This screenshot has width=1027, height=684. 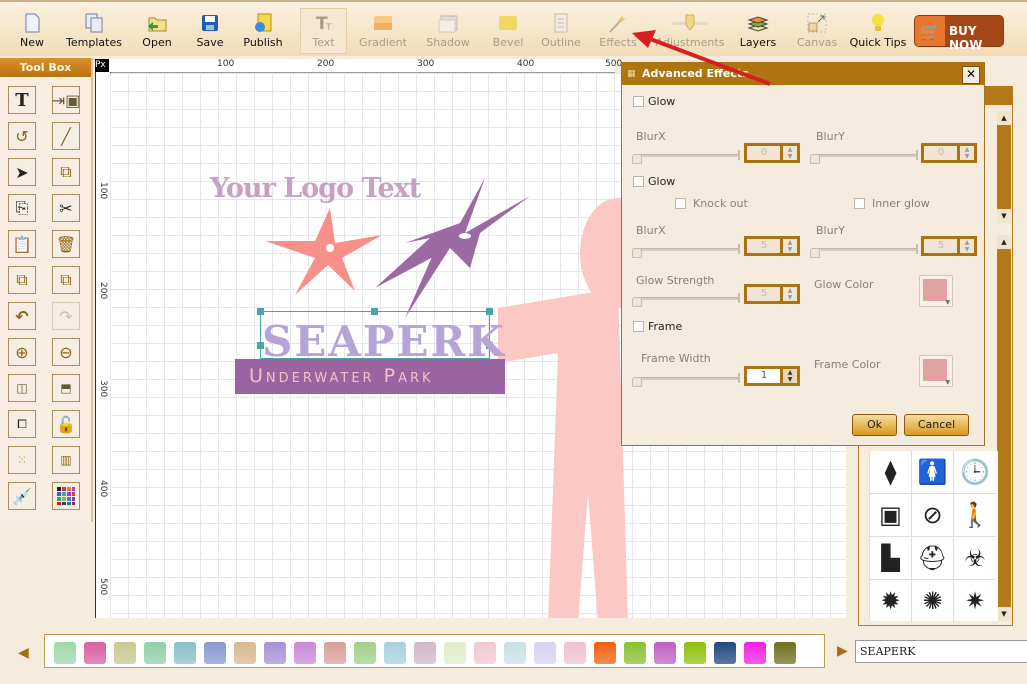 I want to click on helmet-shape-icon: ⛑, so click(x=933, y=558).